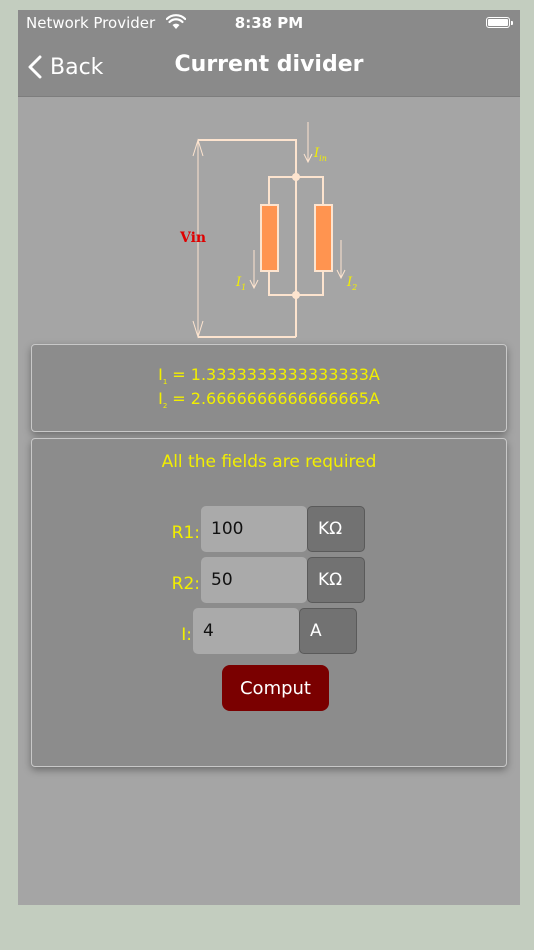 This screenshot has height=950, width=534. What do you see at coordinates (269, 238) in the screenshot?
I see `resistor-r1` at bounding box center [269, 238].